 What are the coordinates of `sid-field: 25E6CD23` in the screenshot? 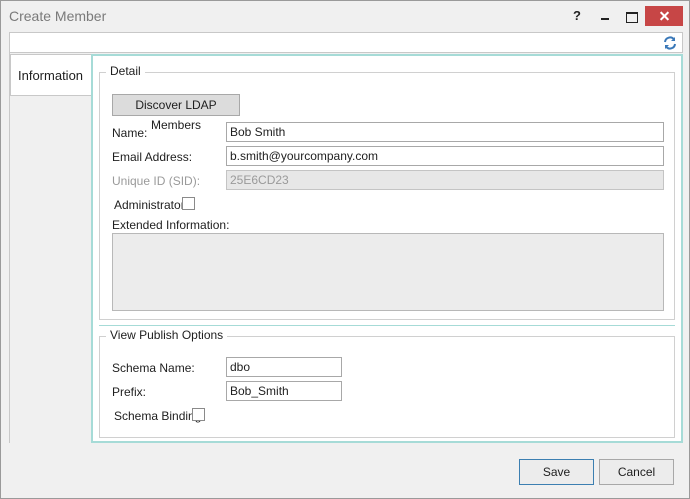 It's located at (445, 180).